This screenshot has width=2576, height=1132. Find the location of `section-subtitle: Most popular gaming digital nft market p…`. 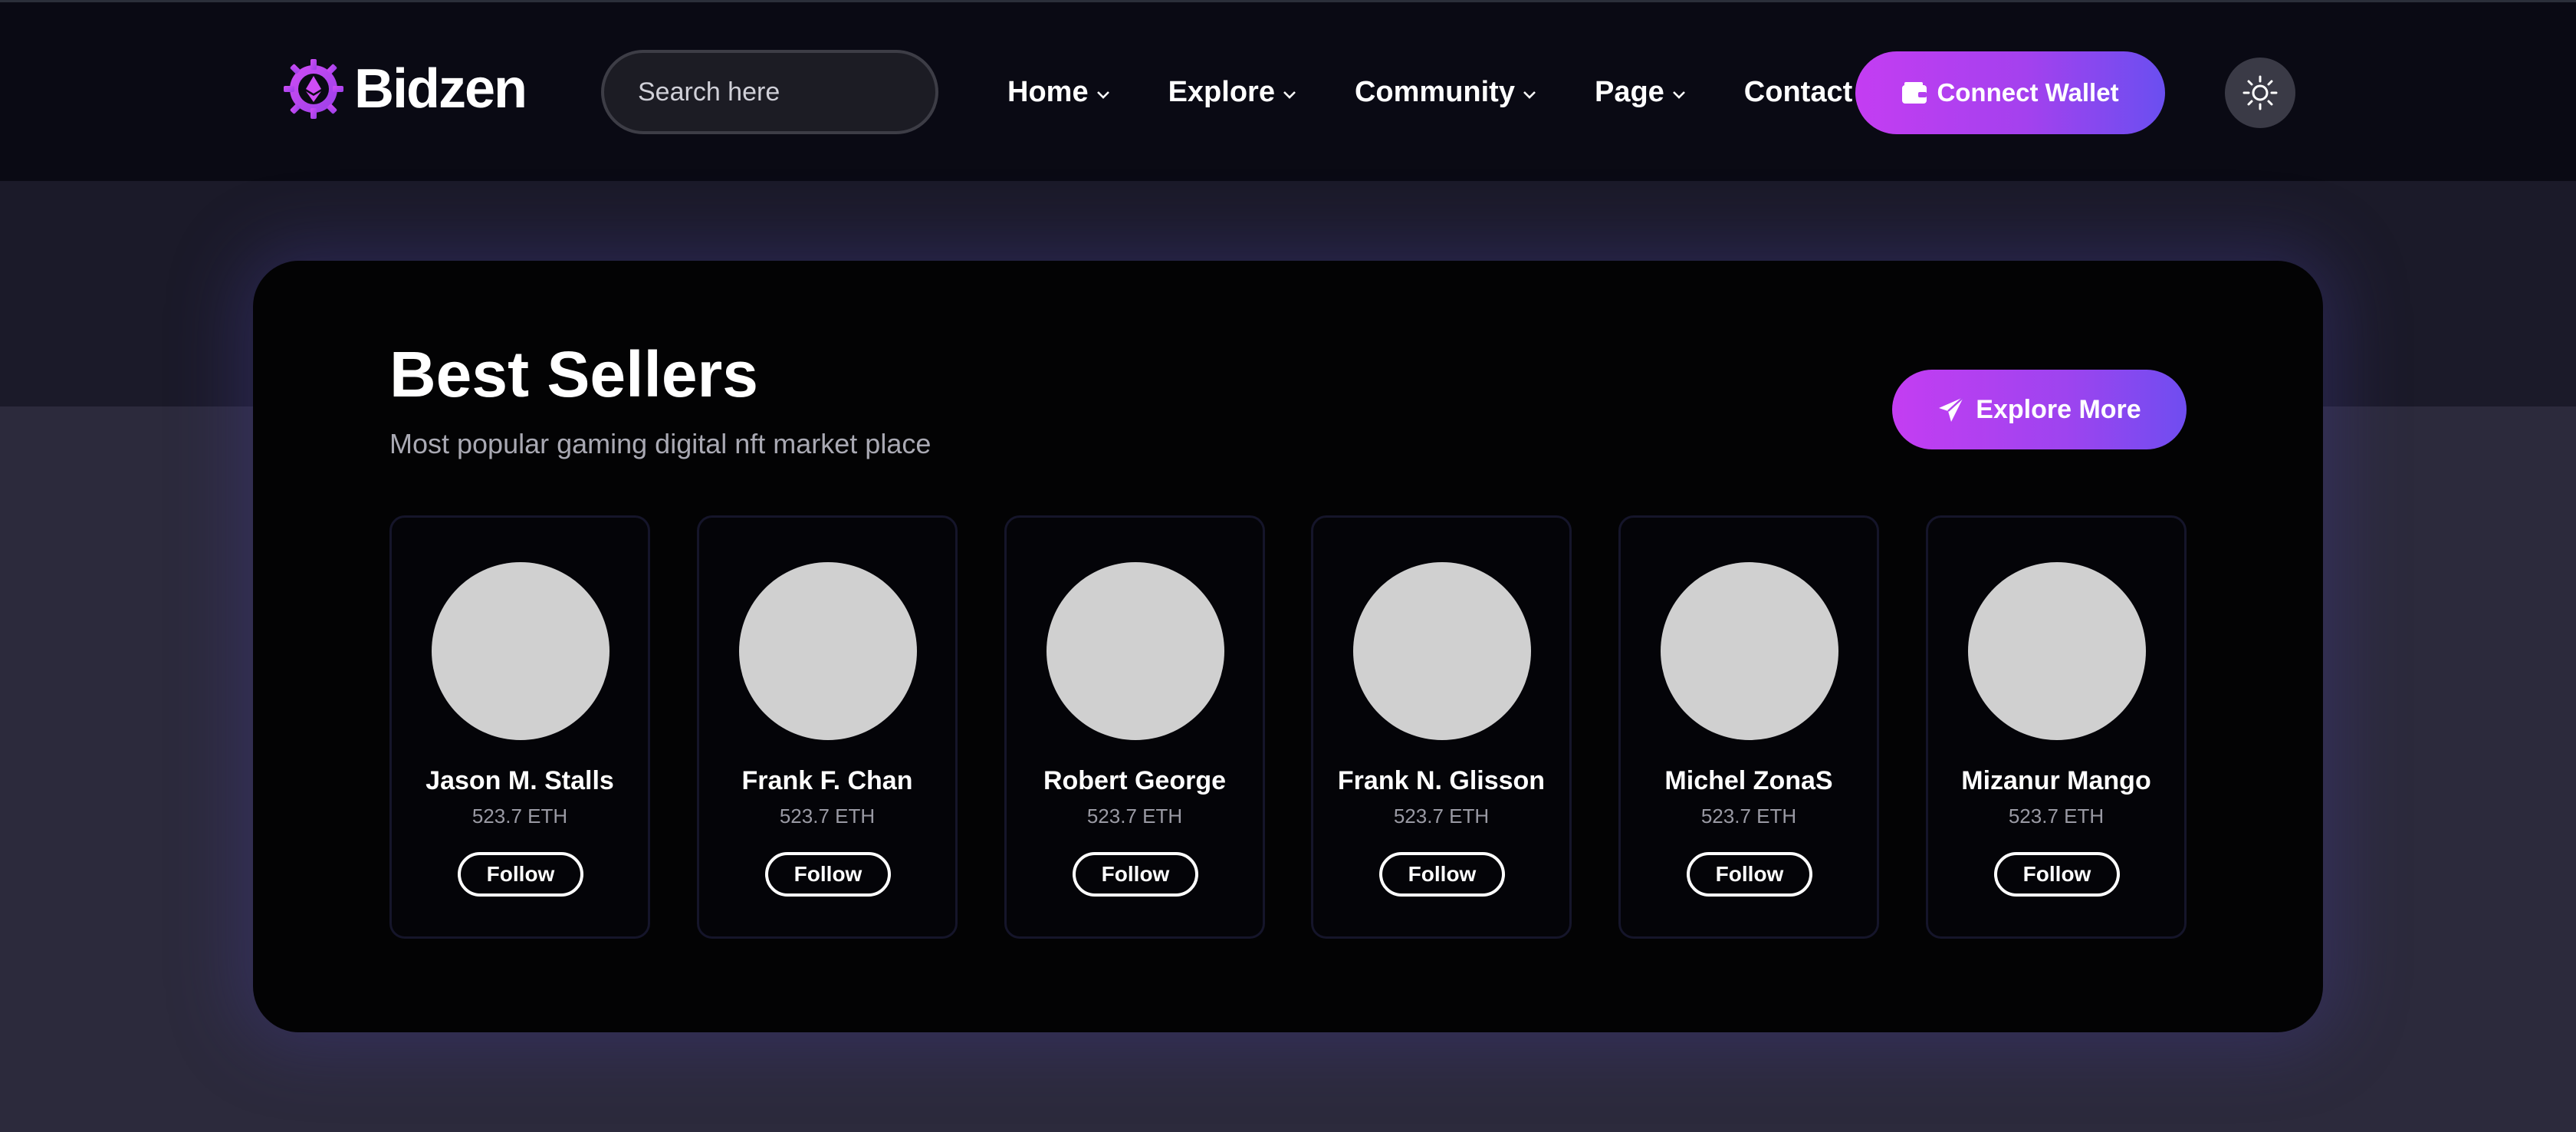

section-subtitle: Most popular gaming digital nft market p… is located at coordinates (660, 443).